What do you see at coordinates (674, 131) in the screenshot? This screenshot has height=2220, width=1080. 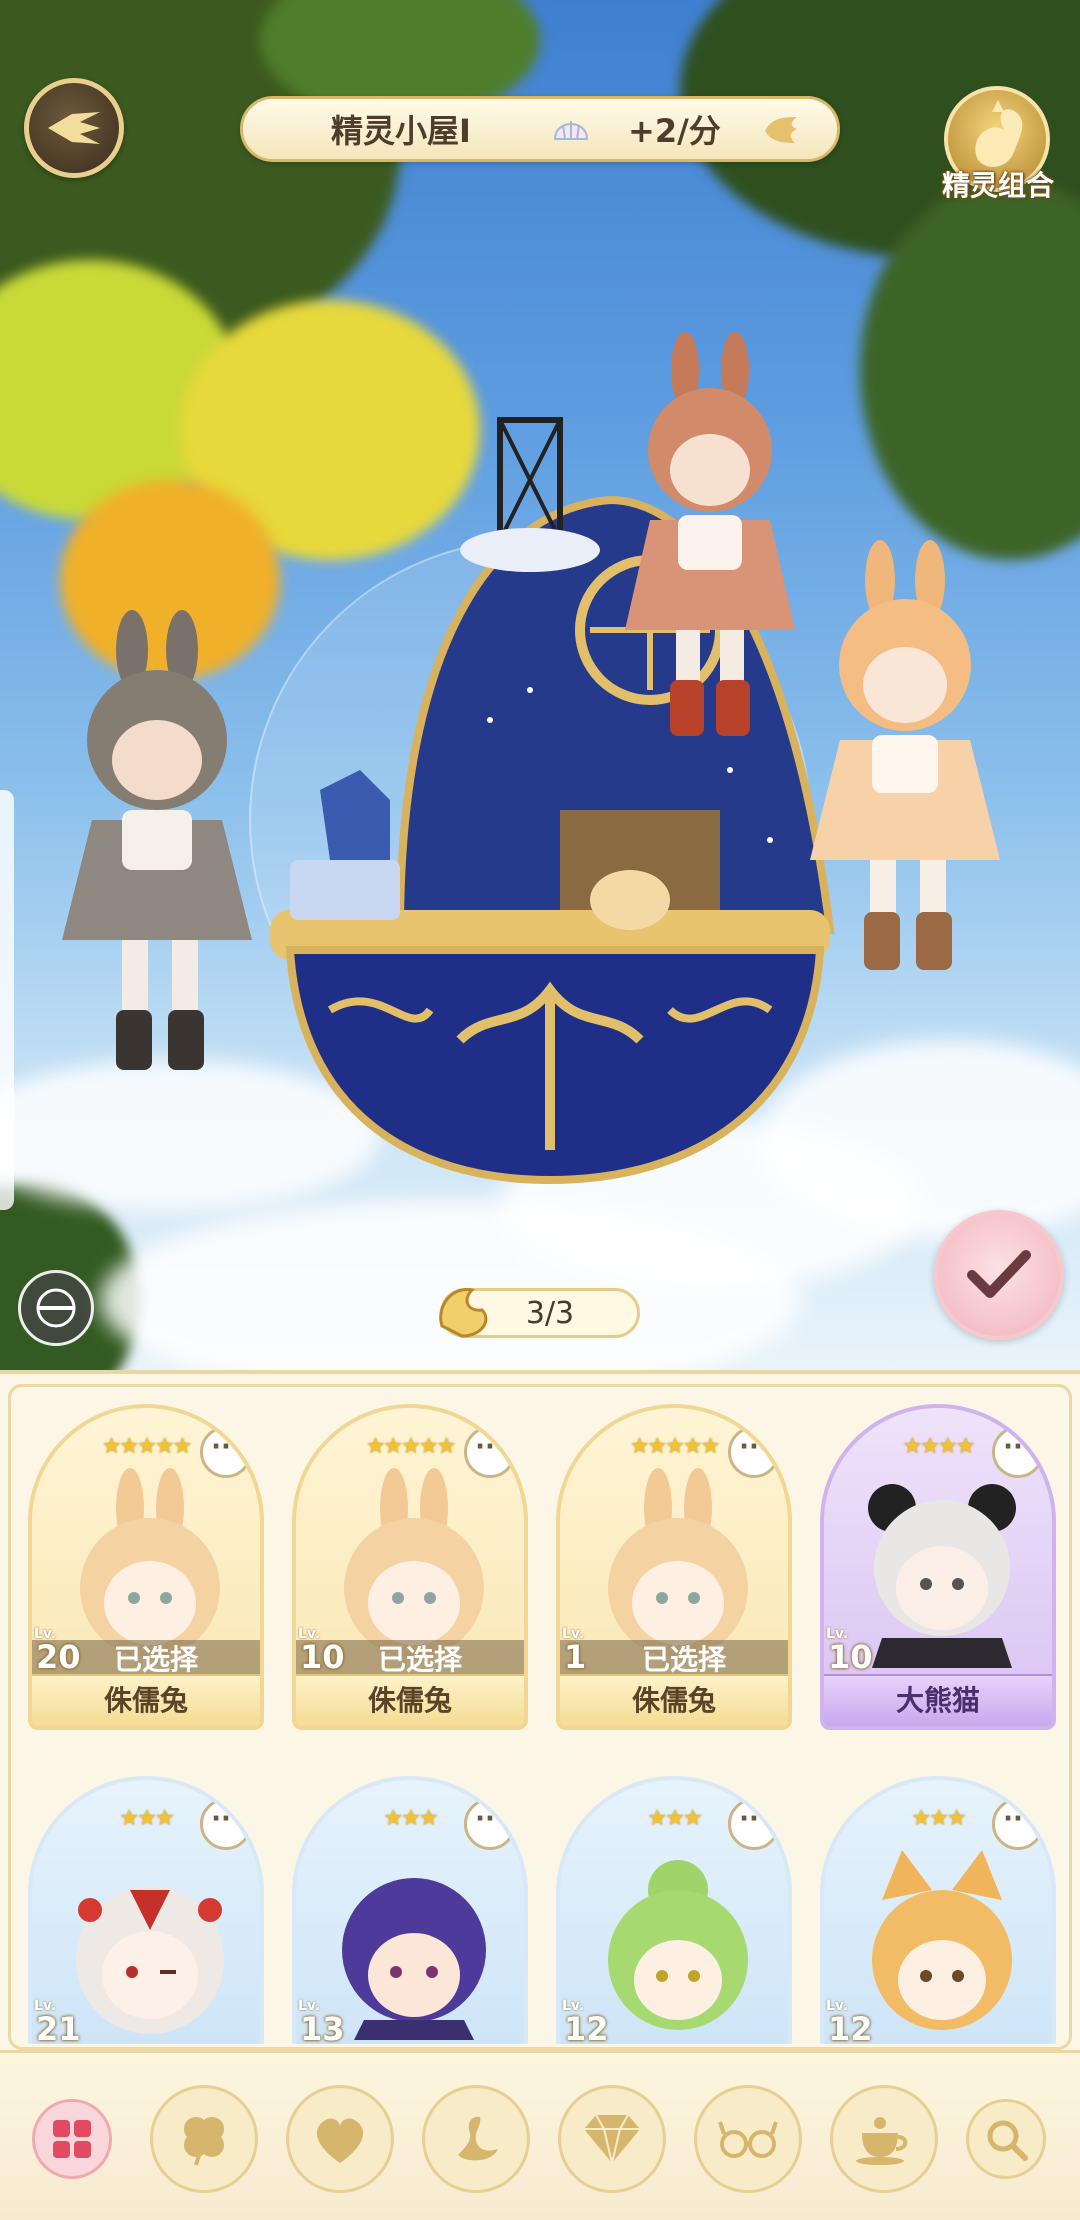 I see `income-rate: +2/分` at bounding box center [674, 131].